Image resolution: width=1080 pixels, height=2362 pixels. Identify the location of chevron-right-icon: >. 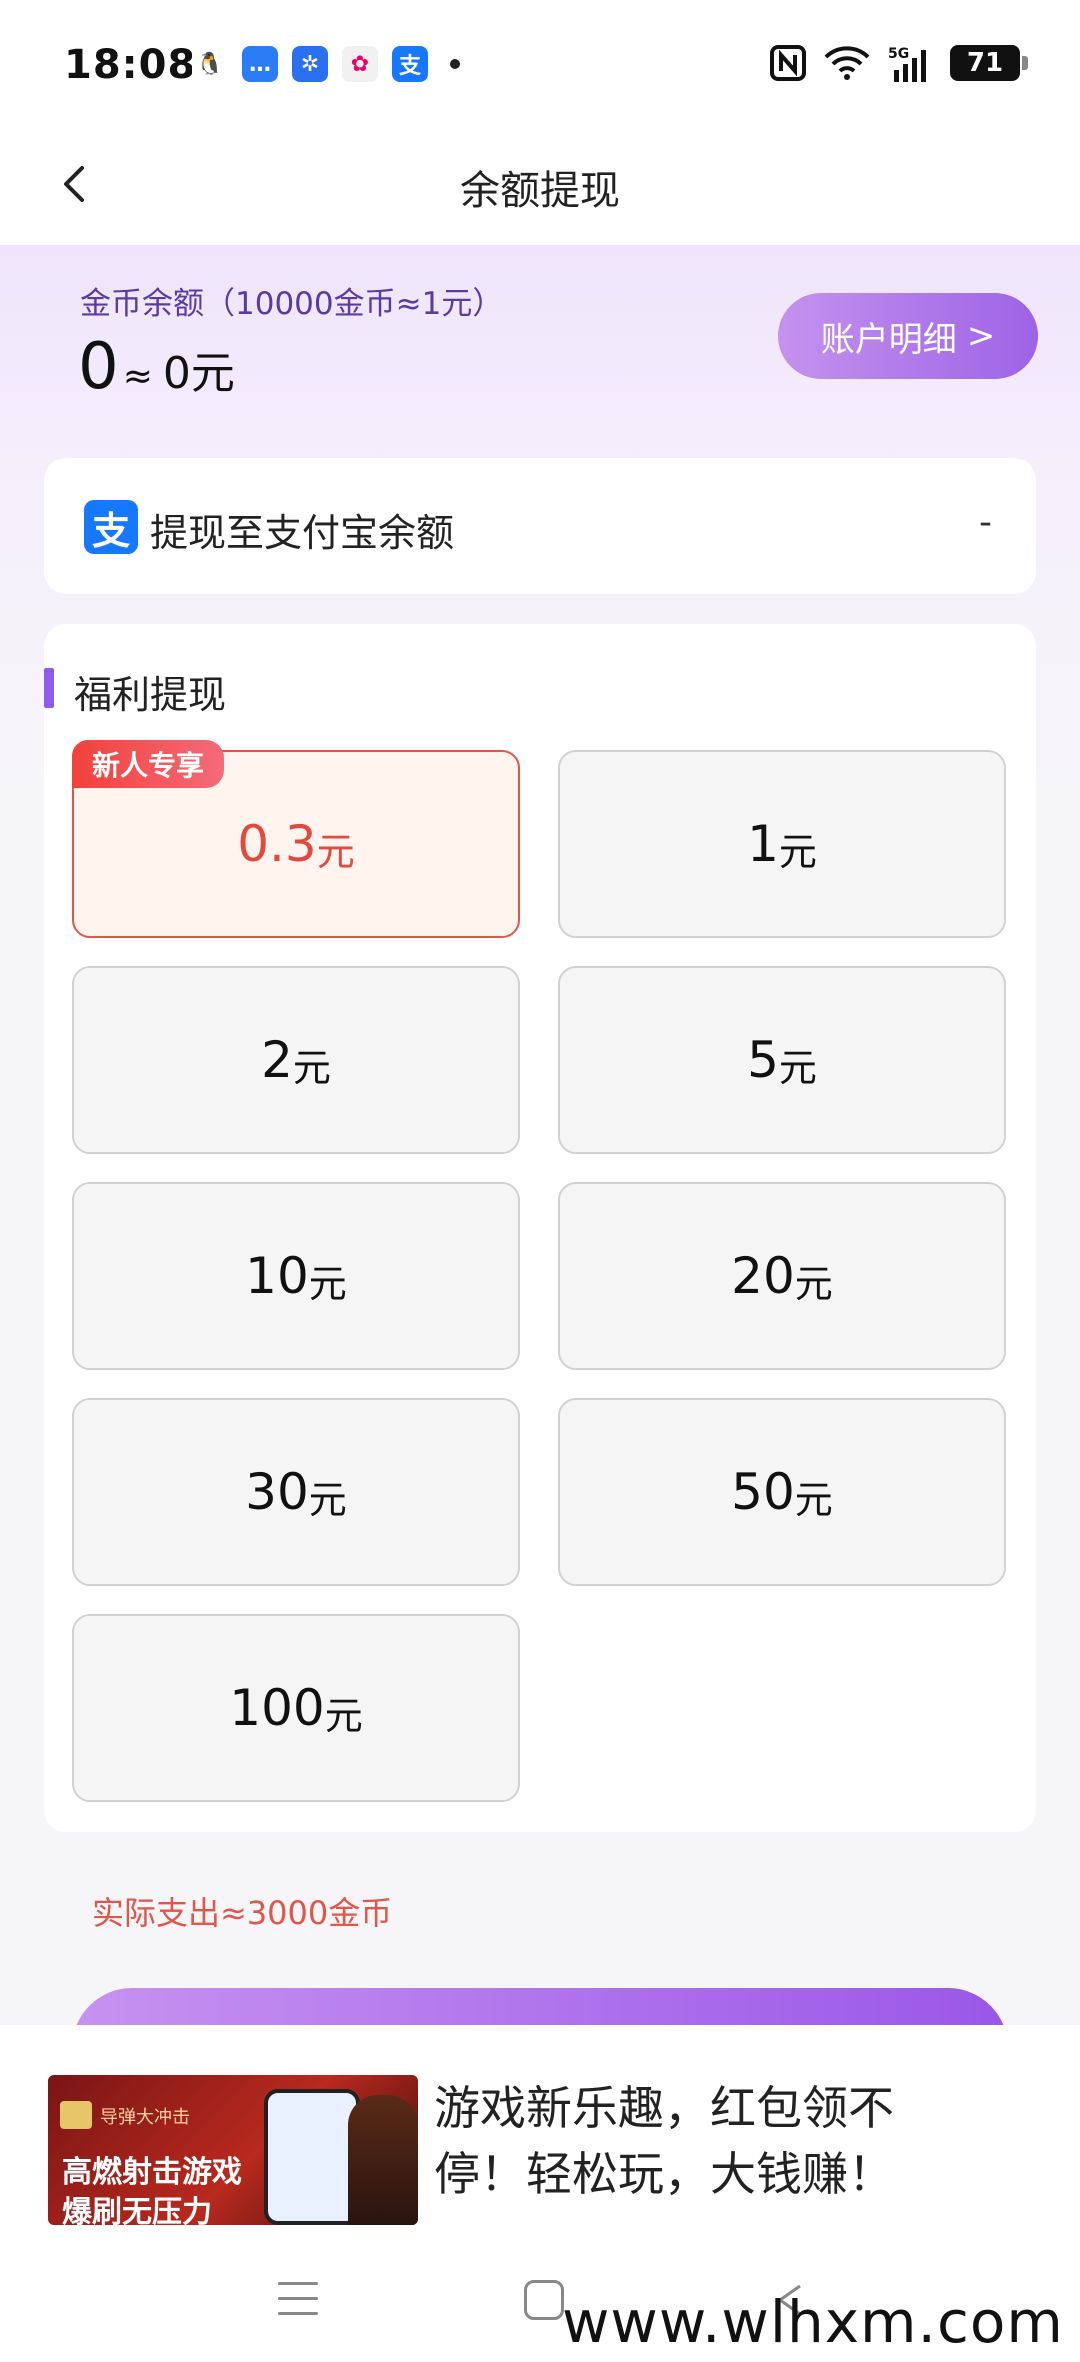
(981, 336).